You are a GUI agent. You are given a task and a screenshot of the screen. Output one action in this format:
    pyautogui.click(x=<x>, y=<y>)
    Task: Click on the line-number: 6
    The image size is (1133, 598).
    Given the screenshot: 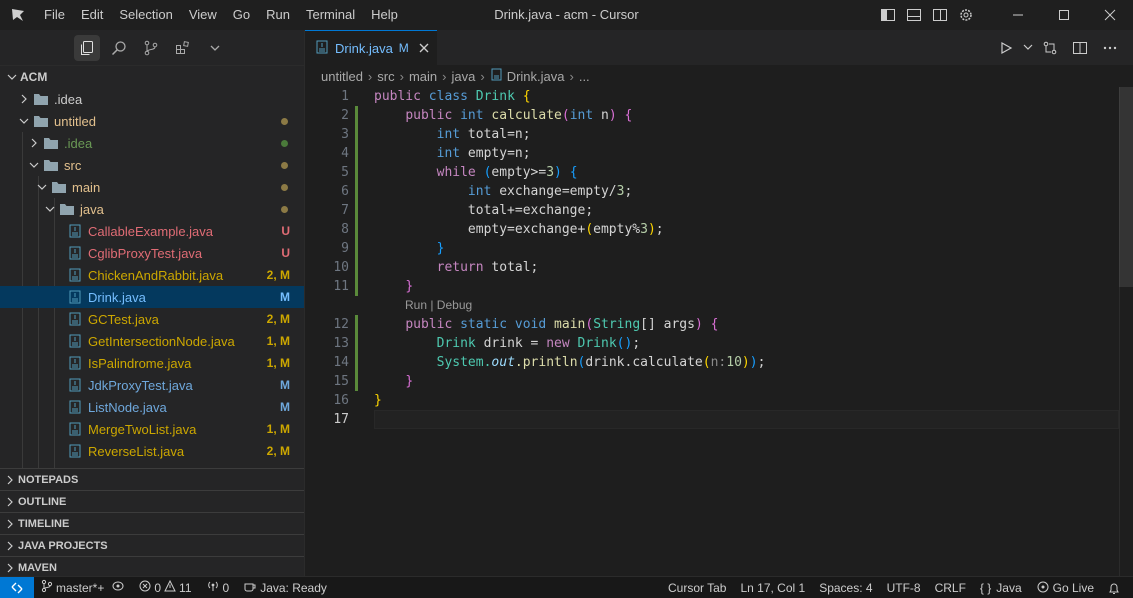 What is the action you would take?
    pyautogui.click(x=345, y=191)
    